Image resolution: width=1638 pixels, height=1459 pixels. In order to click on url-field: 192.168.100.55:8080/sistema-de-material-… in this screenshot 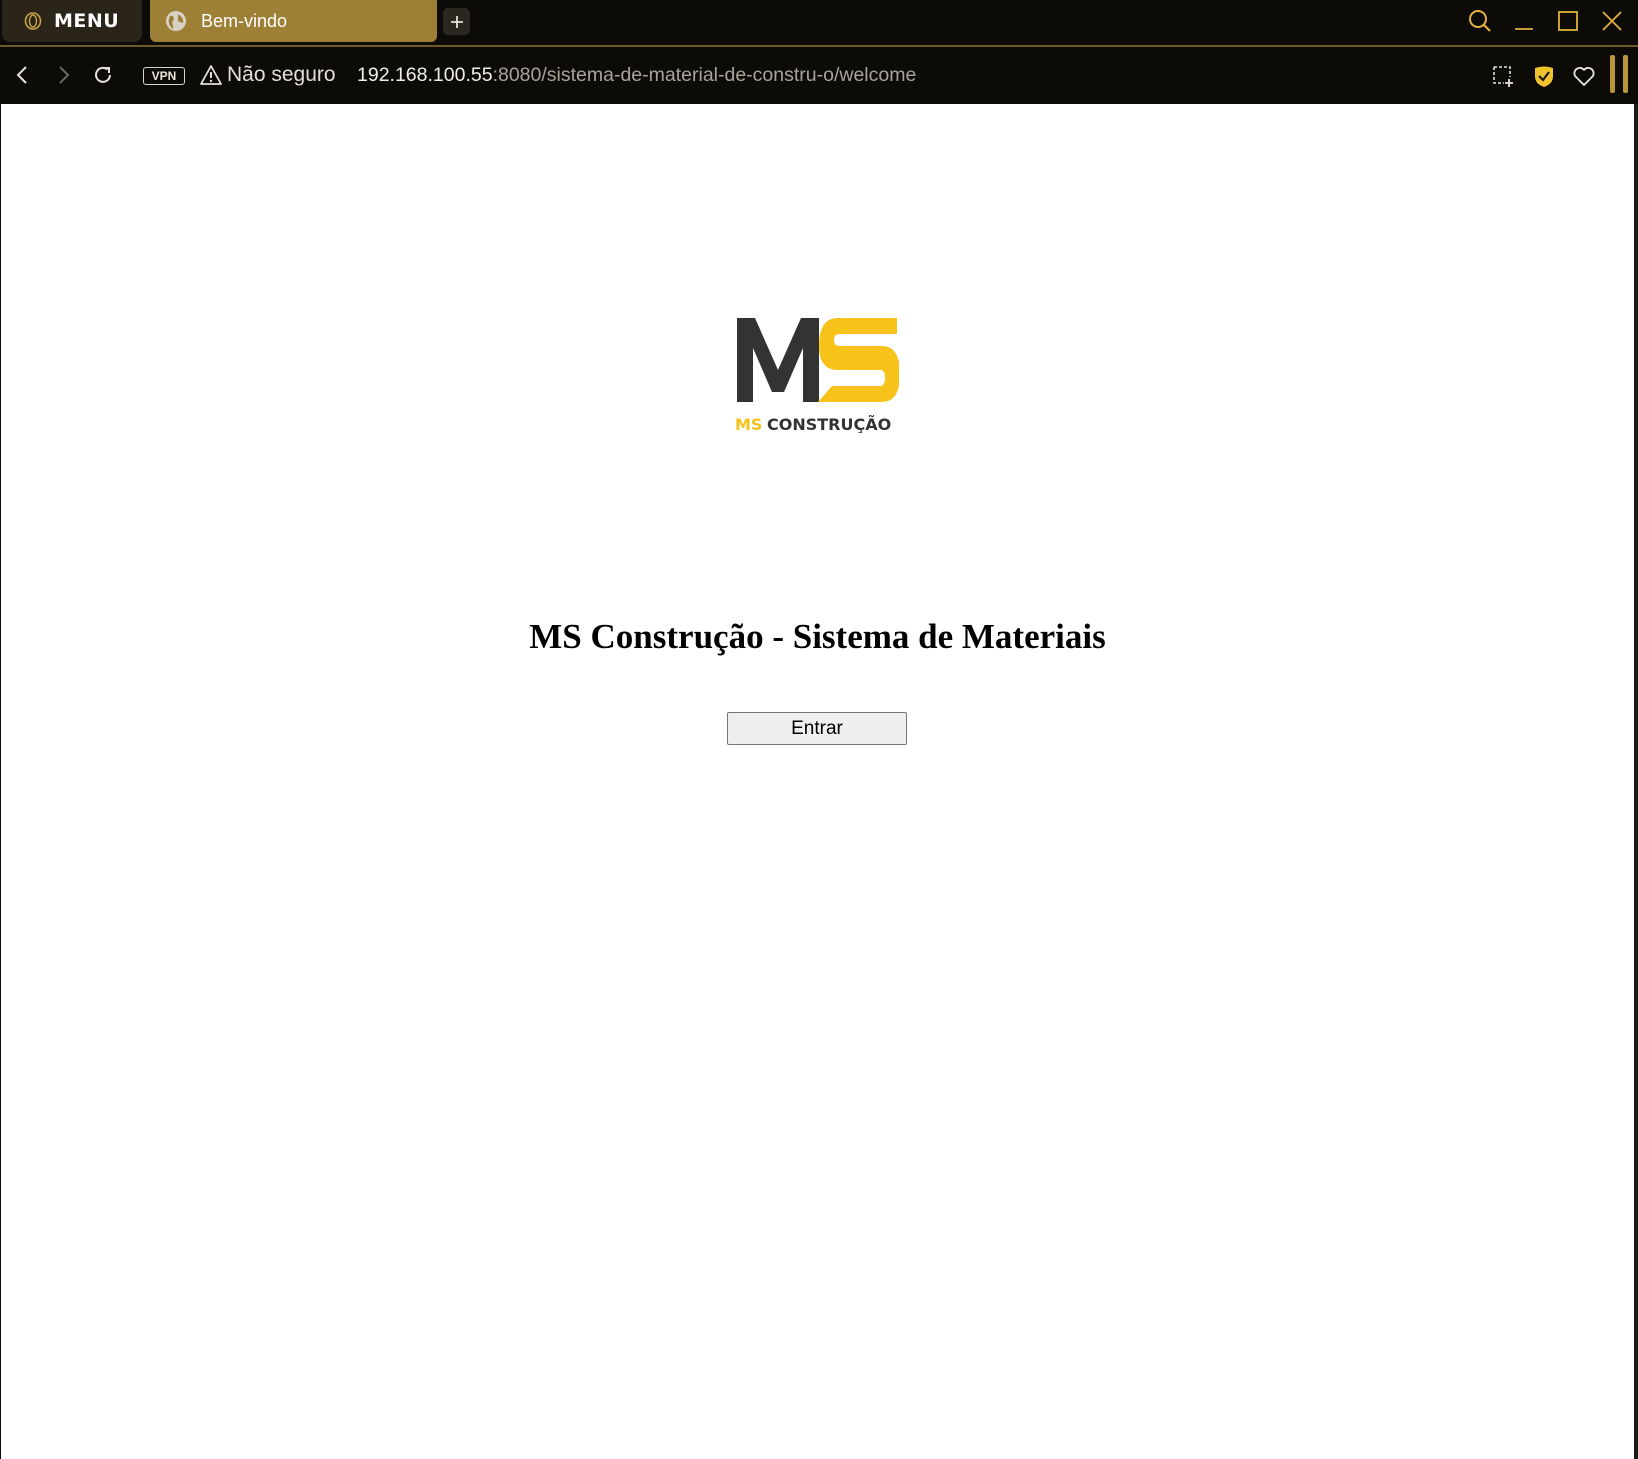, I will do `click(636, 75)`.